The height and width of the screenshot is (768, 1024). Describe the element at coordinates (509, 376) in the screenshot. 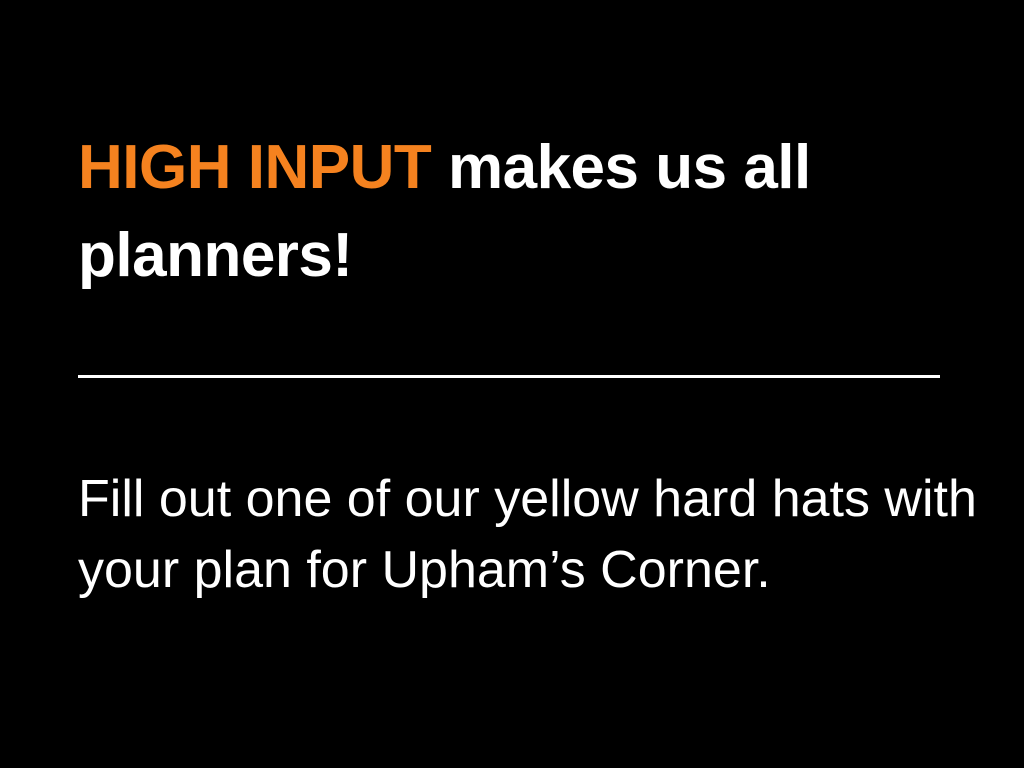

I see `divider` at that location.